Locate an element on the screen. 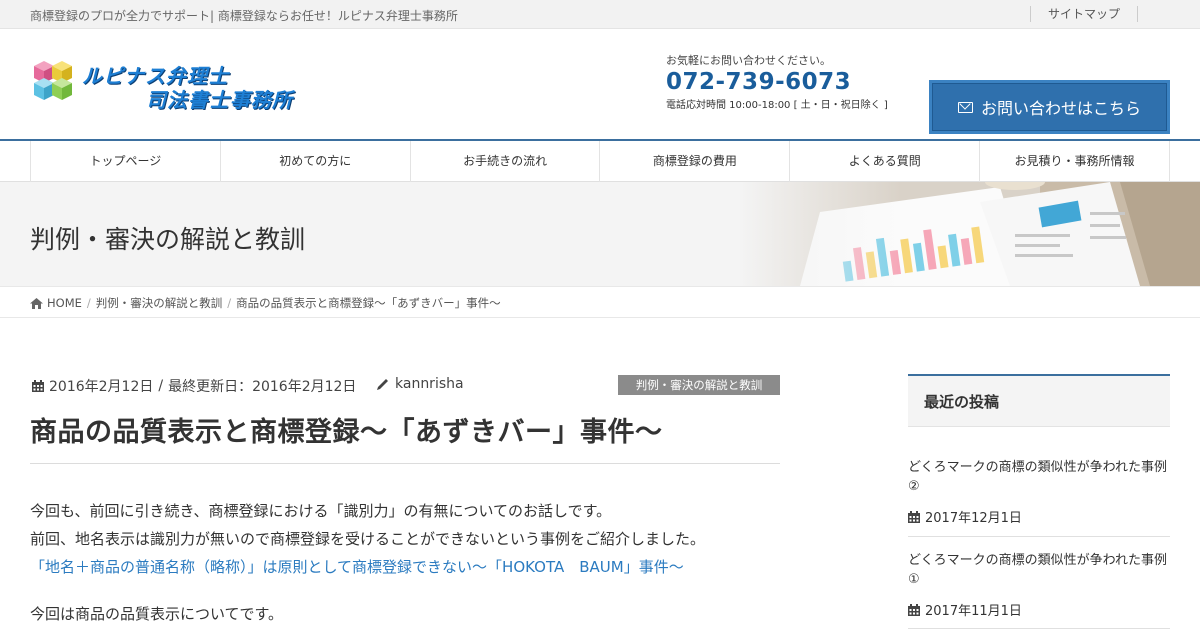 The height and width of the screenshot is (630, 1200). breadcrumb-category: 判例・審決の解説と教訓 is located at coordinates (159, 303).